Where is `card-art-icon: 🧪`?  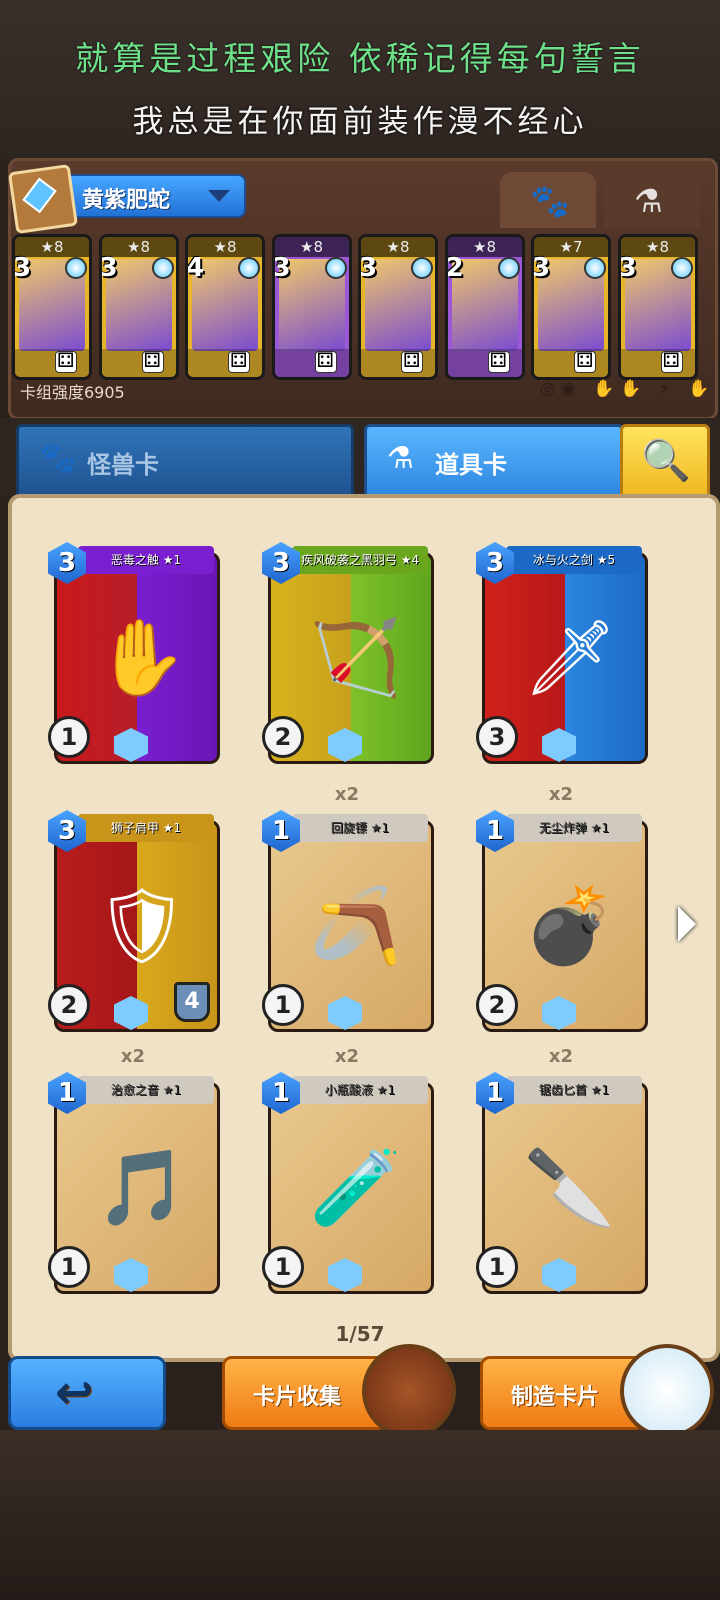
card-art-icon: 🧪 is located at coordinates (356, 1188).